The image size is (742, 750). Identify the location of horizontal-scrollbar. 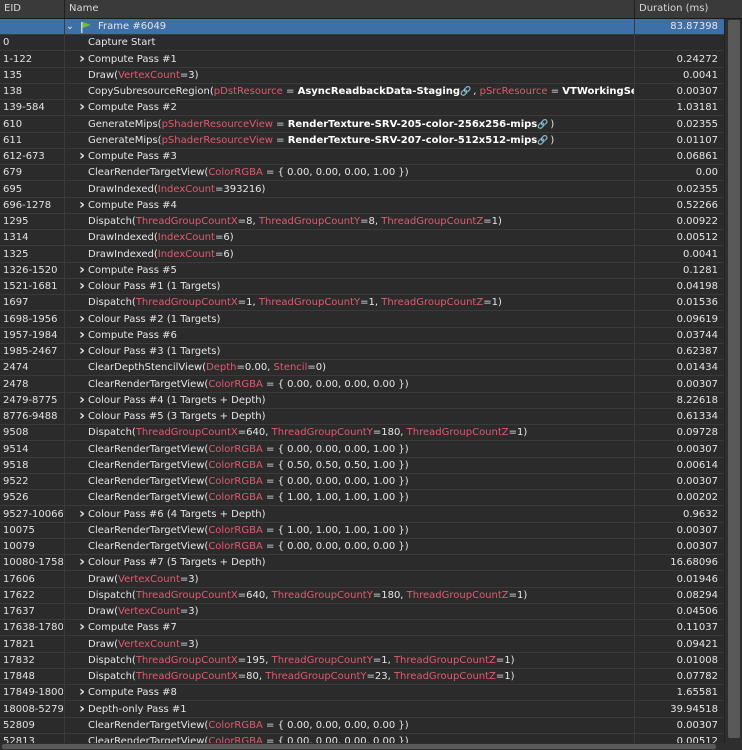
(371, 746).